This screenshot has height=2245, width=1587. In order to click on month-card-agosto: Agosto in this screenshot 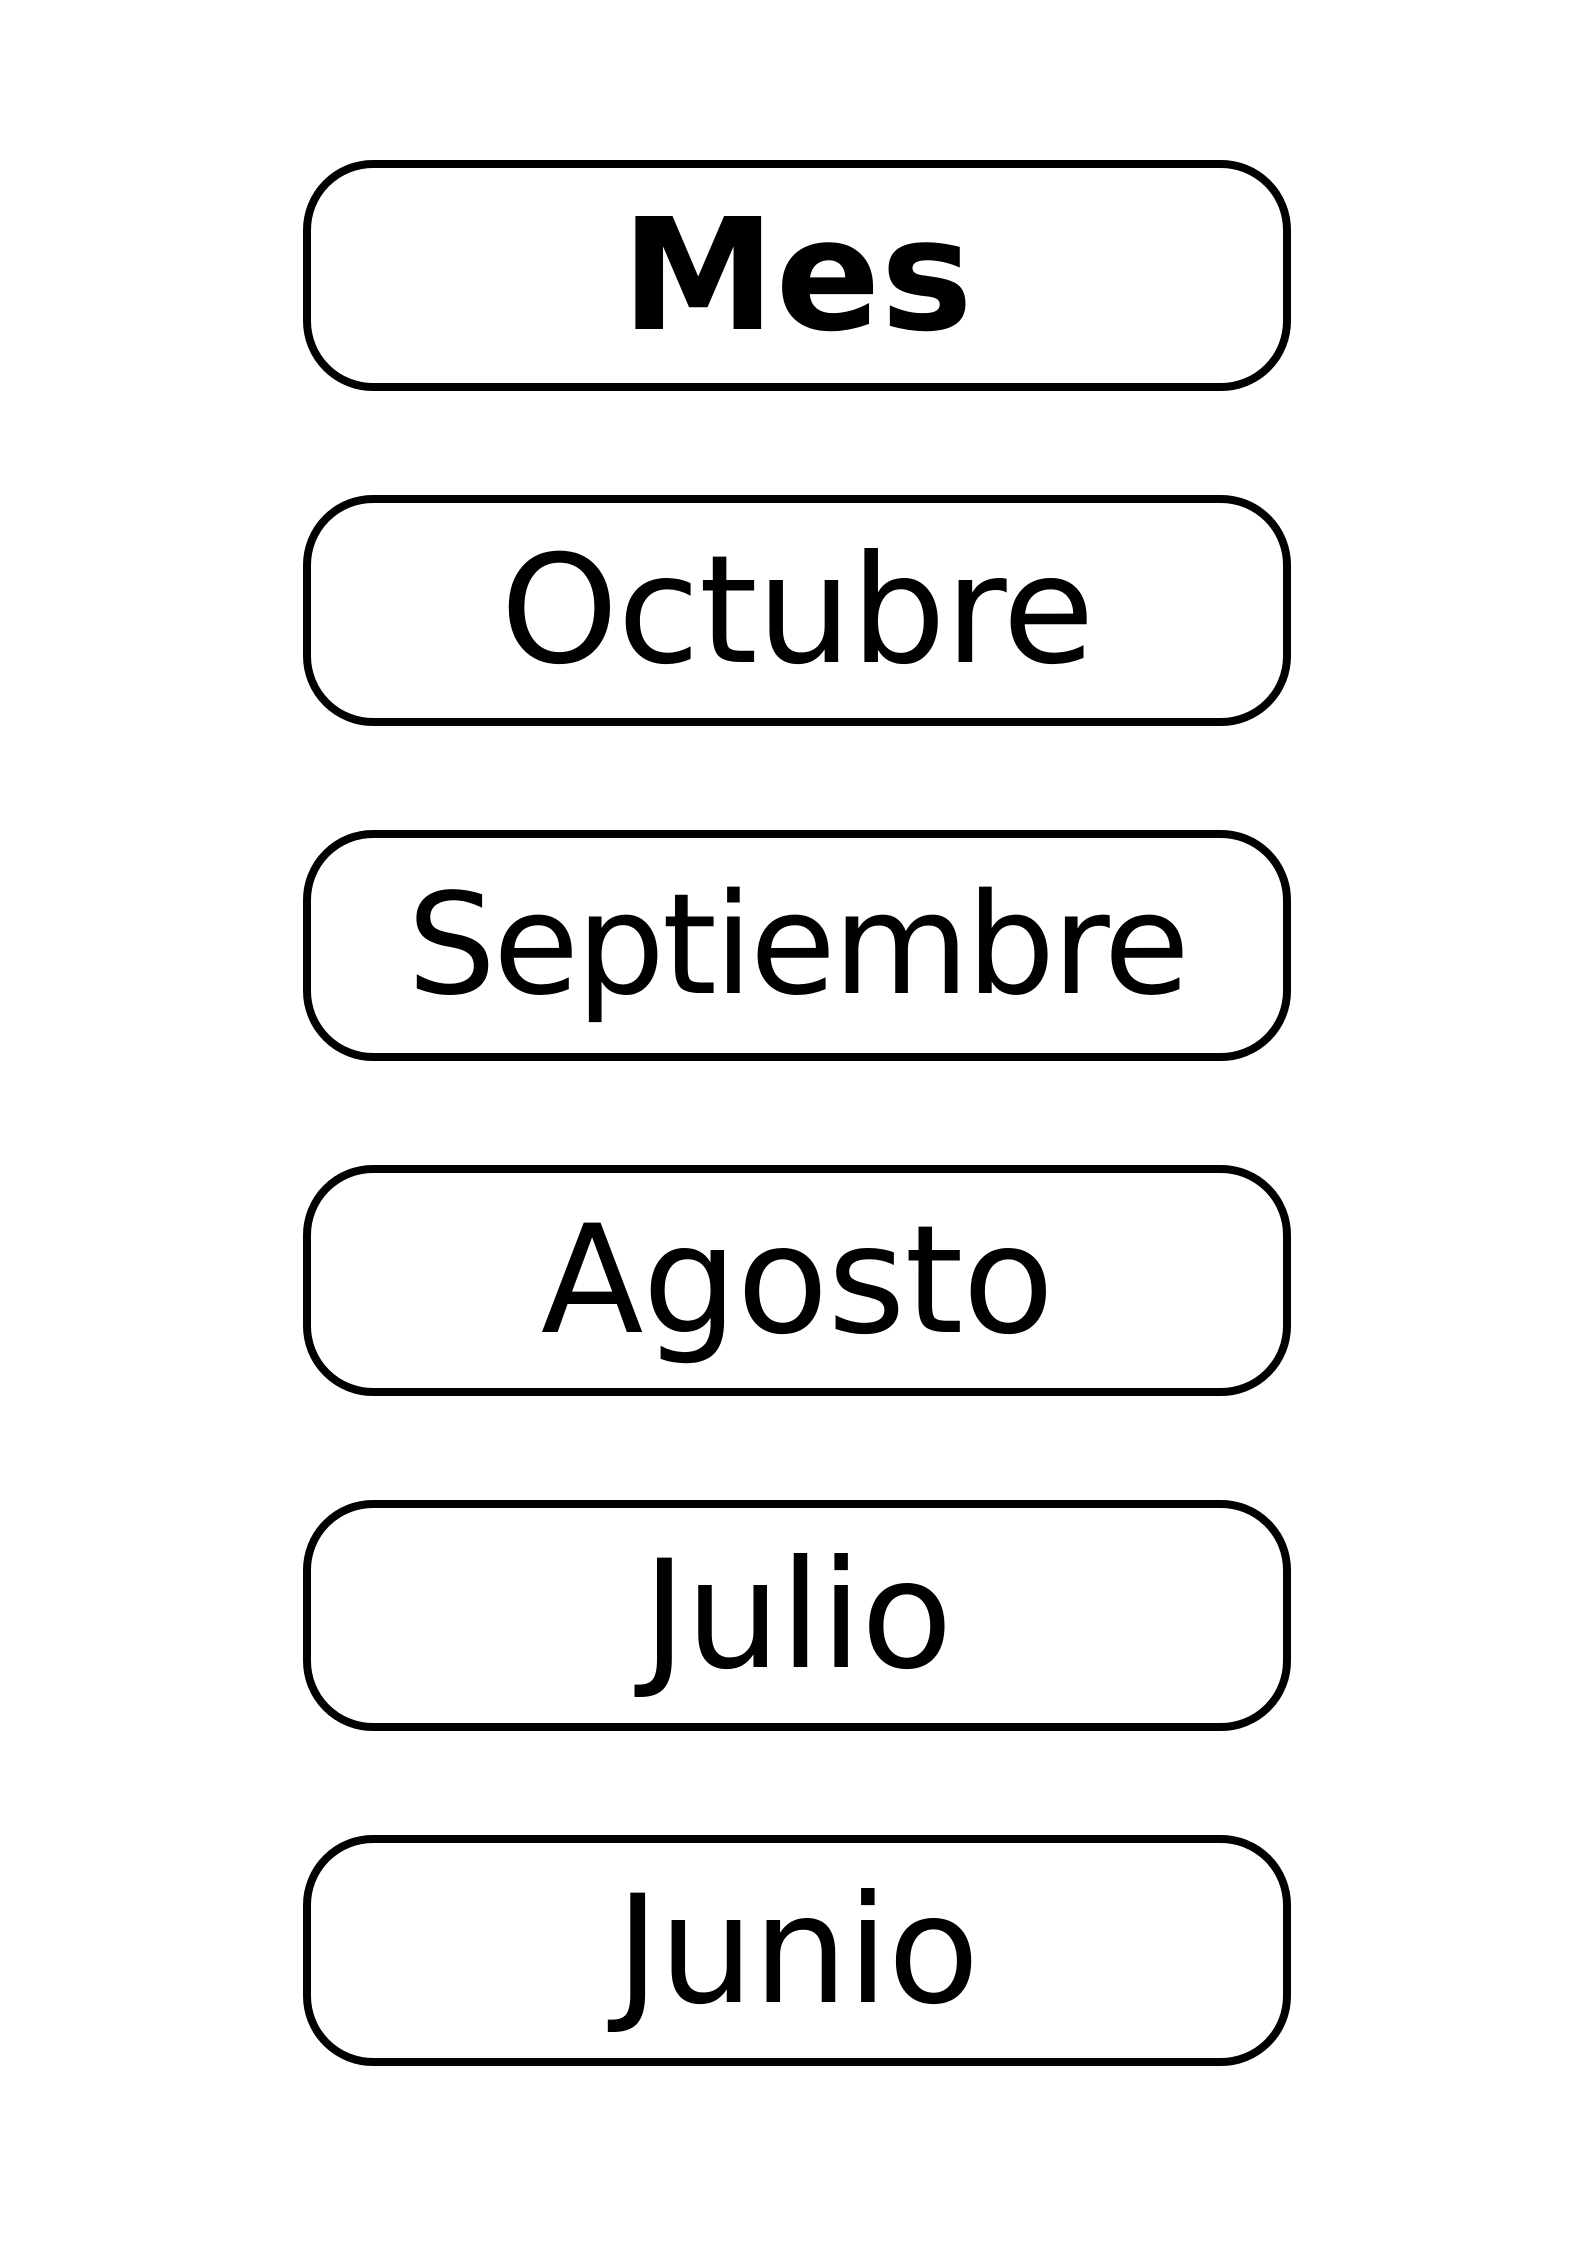, I will do `click(797, 1280)`.